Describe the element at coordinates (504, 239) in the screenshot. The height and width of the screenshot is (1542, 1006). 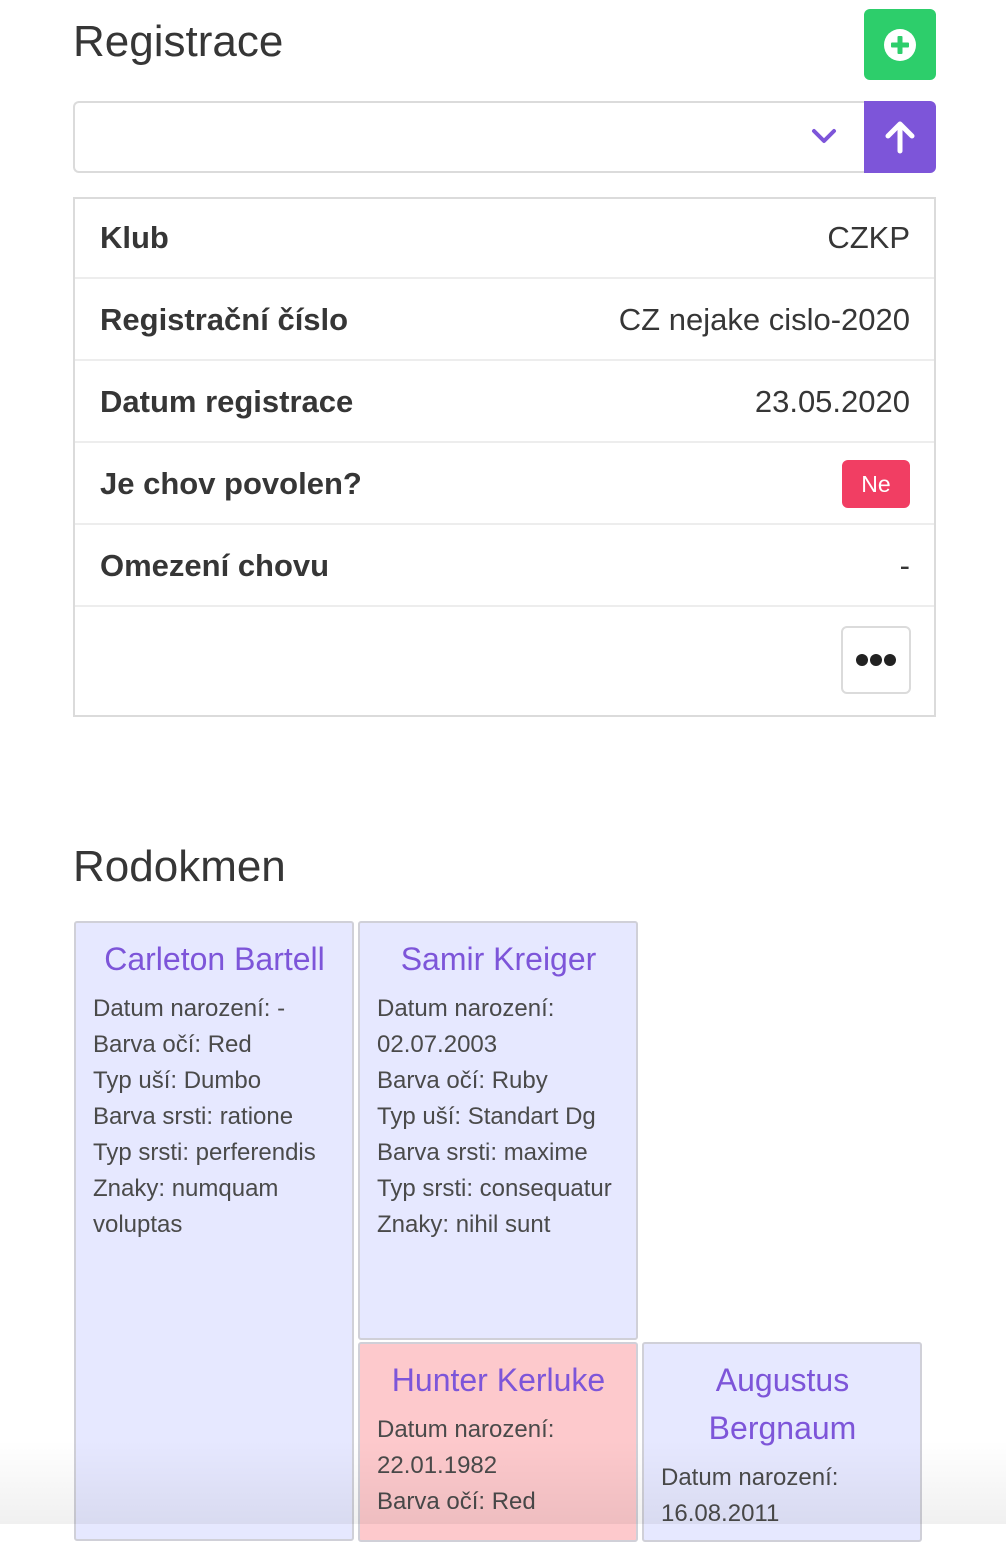
I see `info-row-club: Klub CZKP` at that location.